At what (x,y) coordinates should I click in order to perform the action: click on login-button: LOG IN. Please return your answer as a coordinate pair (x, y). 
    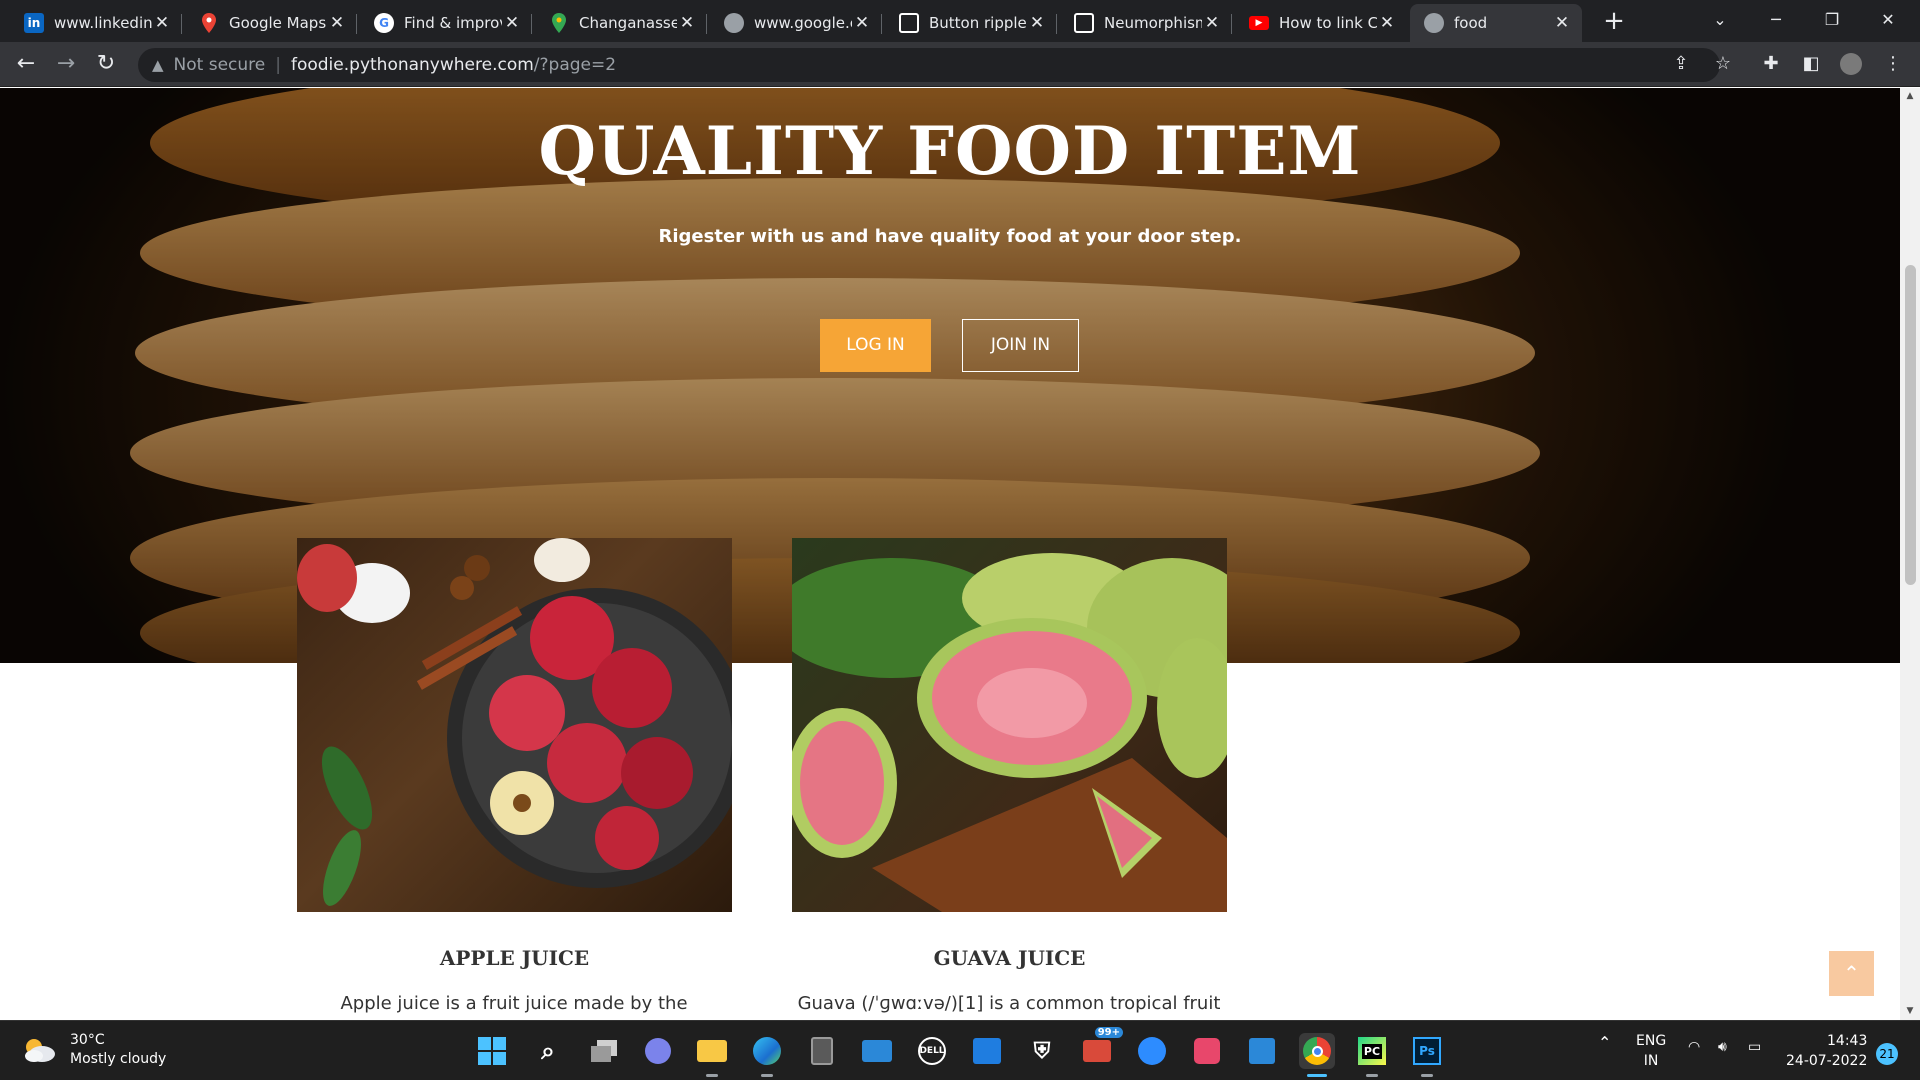
    Looking at the image, I should click on (875, 345).